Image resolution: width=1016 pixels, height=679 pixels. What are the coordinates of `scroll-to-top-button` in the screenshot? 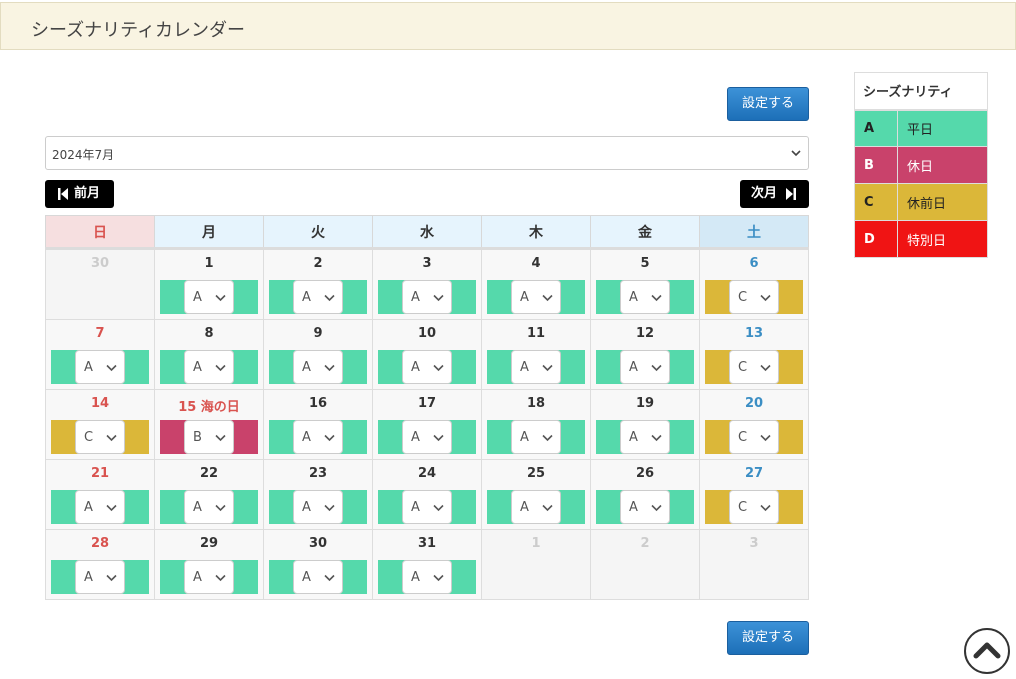 It's located at (987, 651).